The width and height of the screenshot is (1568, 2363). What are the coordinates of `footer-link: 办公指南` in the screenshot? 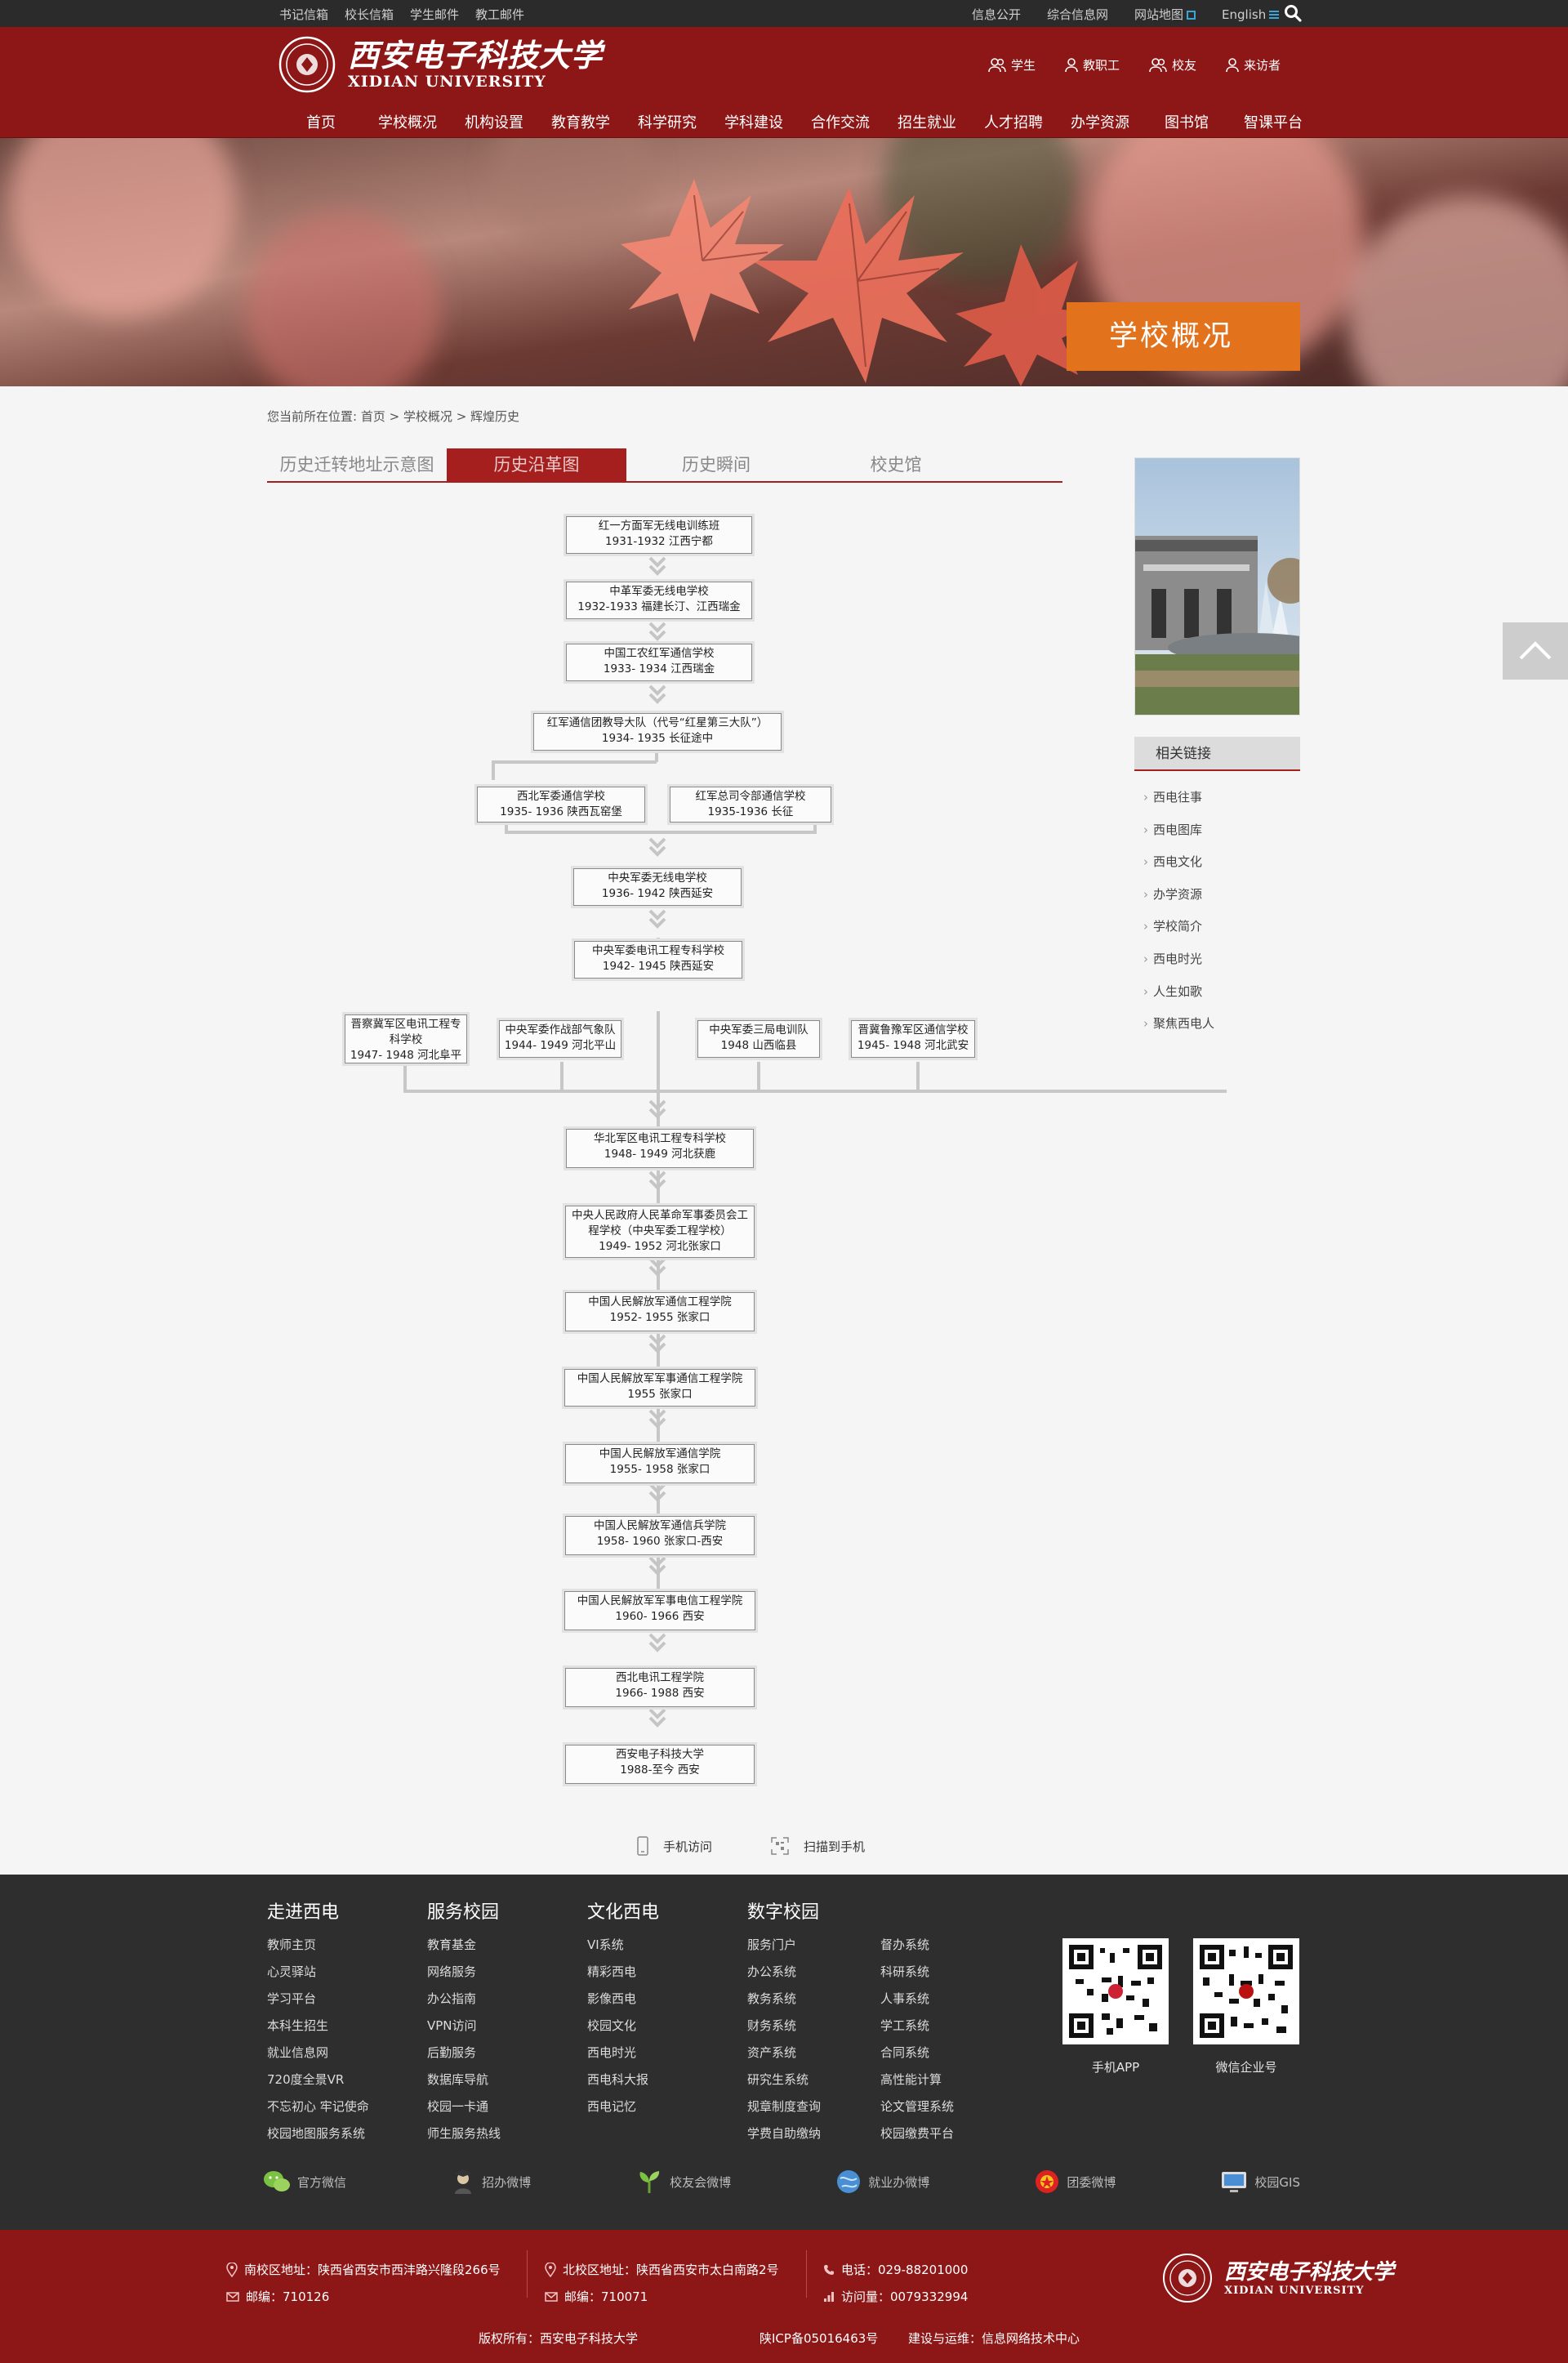 It's located at (464, 2000).